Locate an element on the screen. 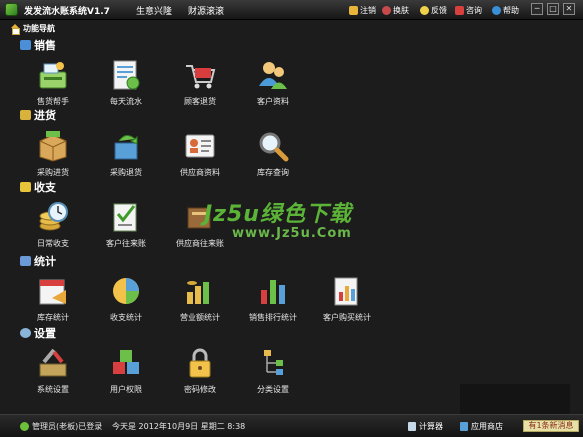  minimize-button: ─ is located at coordinates (537, 9).